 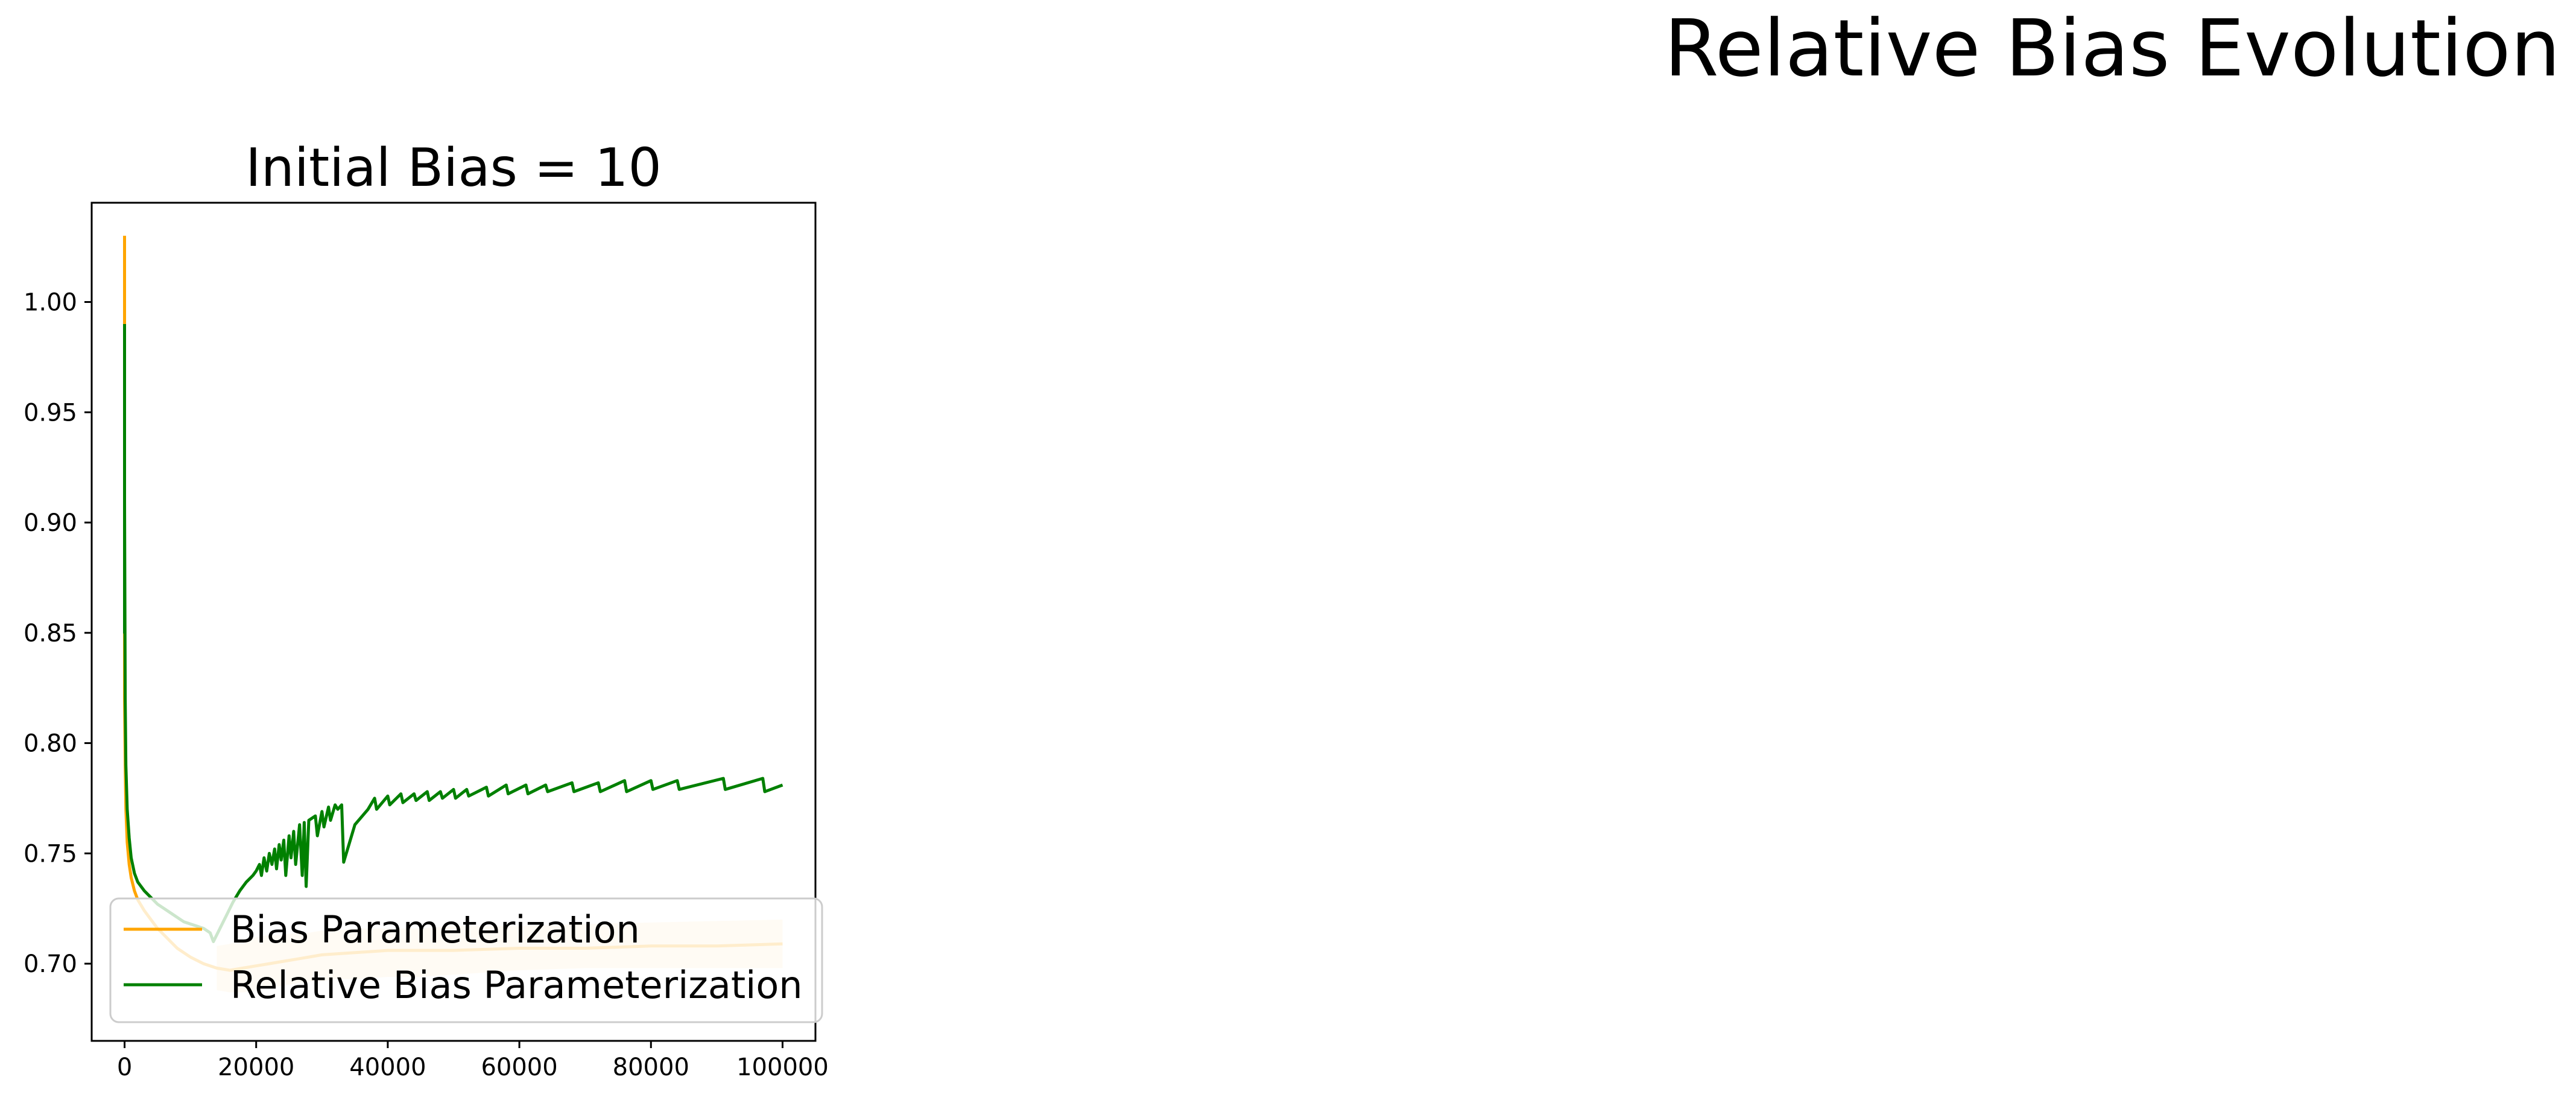 I want to click on y-tick-label: 1.00, so click(x=50, y=302).